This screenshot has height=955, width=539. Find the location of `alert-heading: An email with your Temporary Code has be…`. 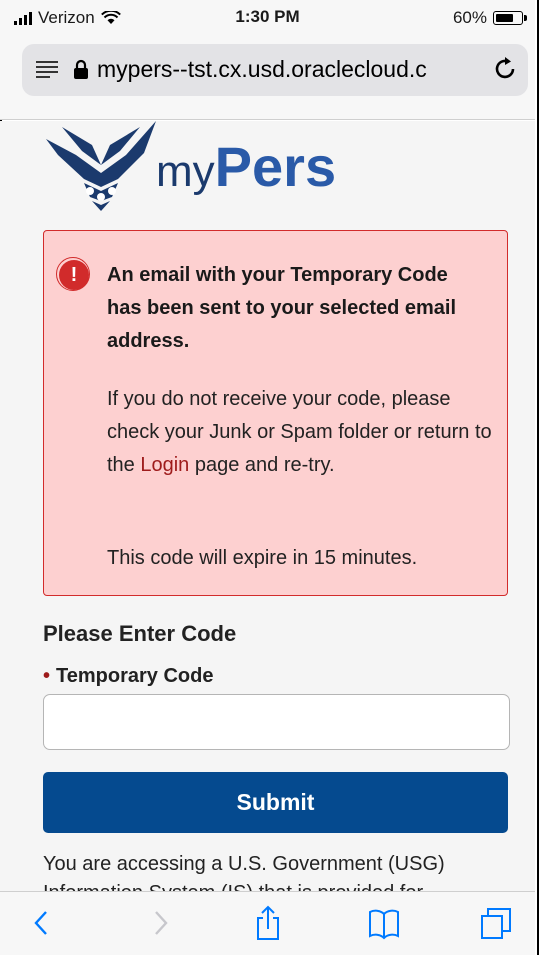

alert-heading: An email with your Temporary Code has be… is located at coordinates (282, 308).